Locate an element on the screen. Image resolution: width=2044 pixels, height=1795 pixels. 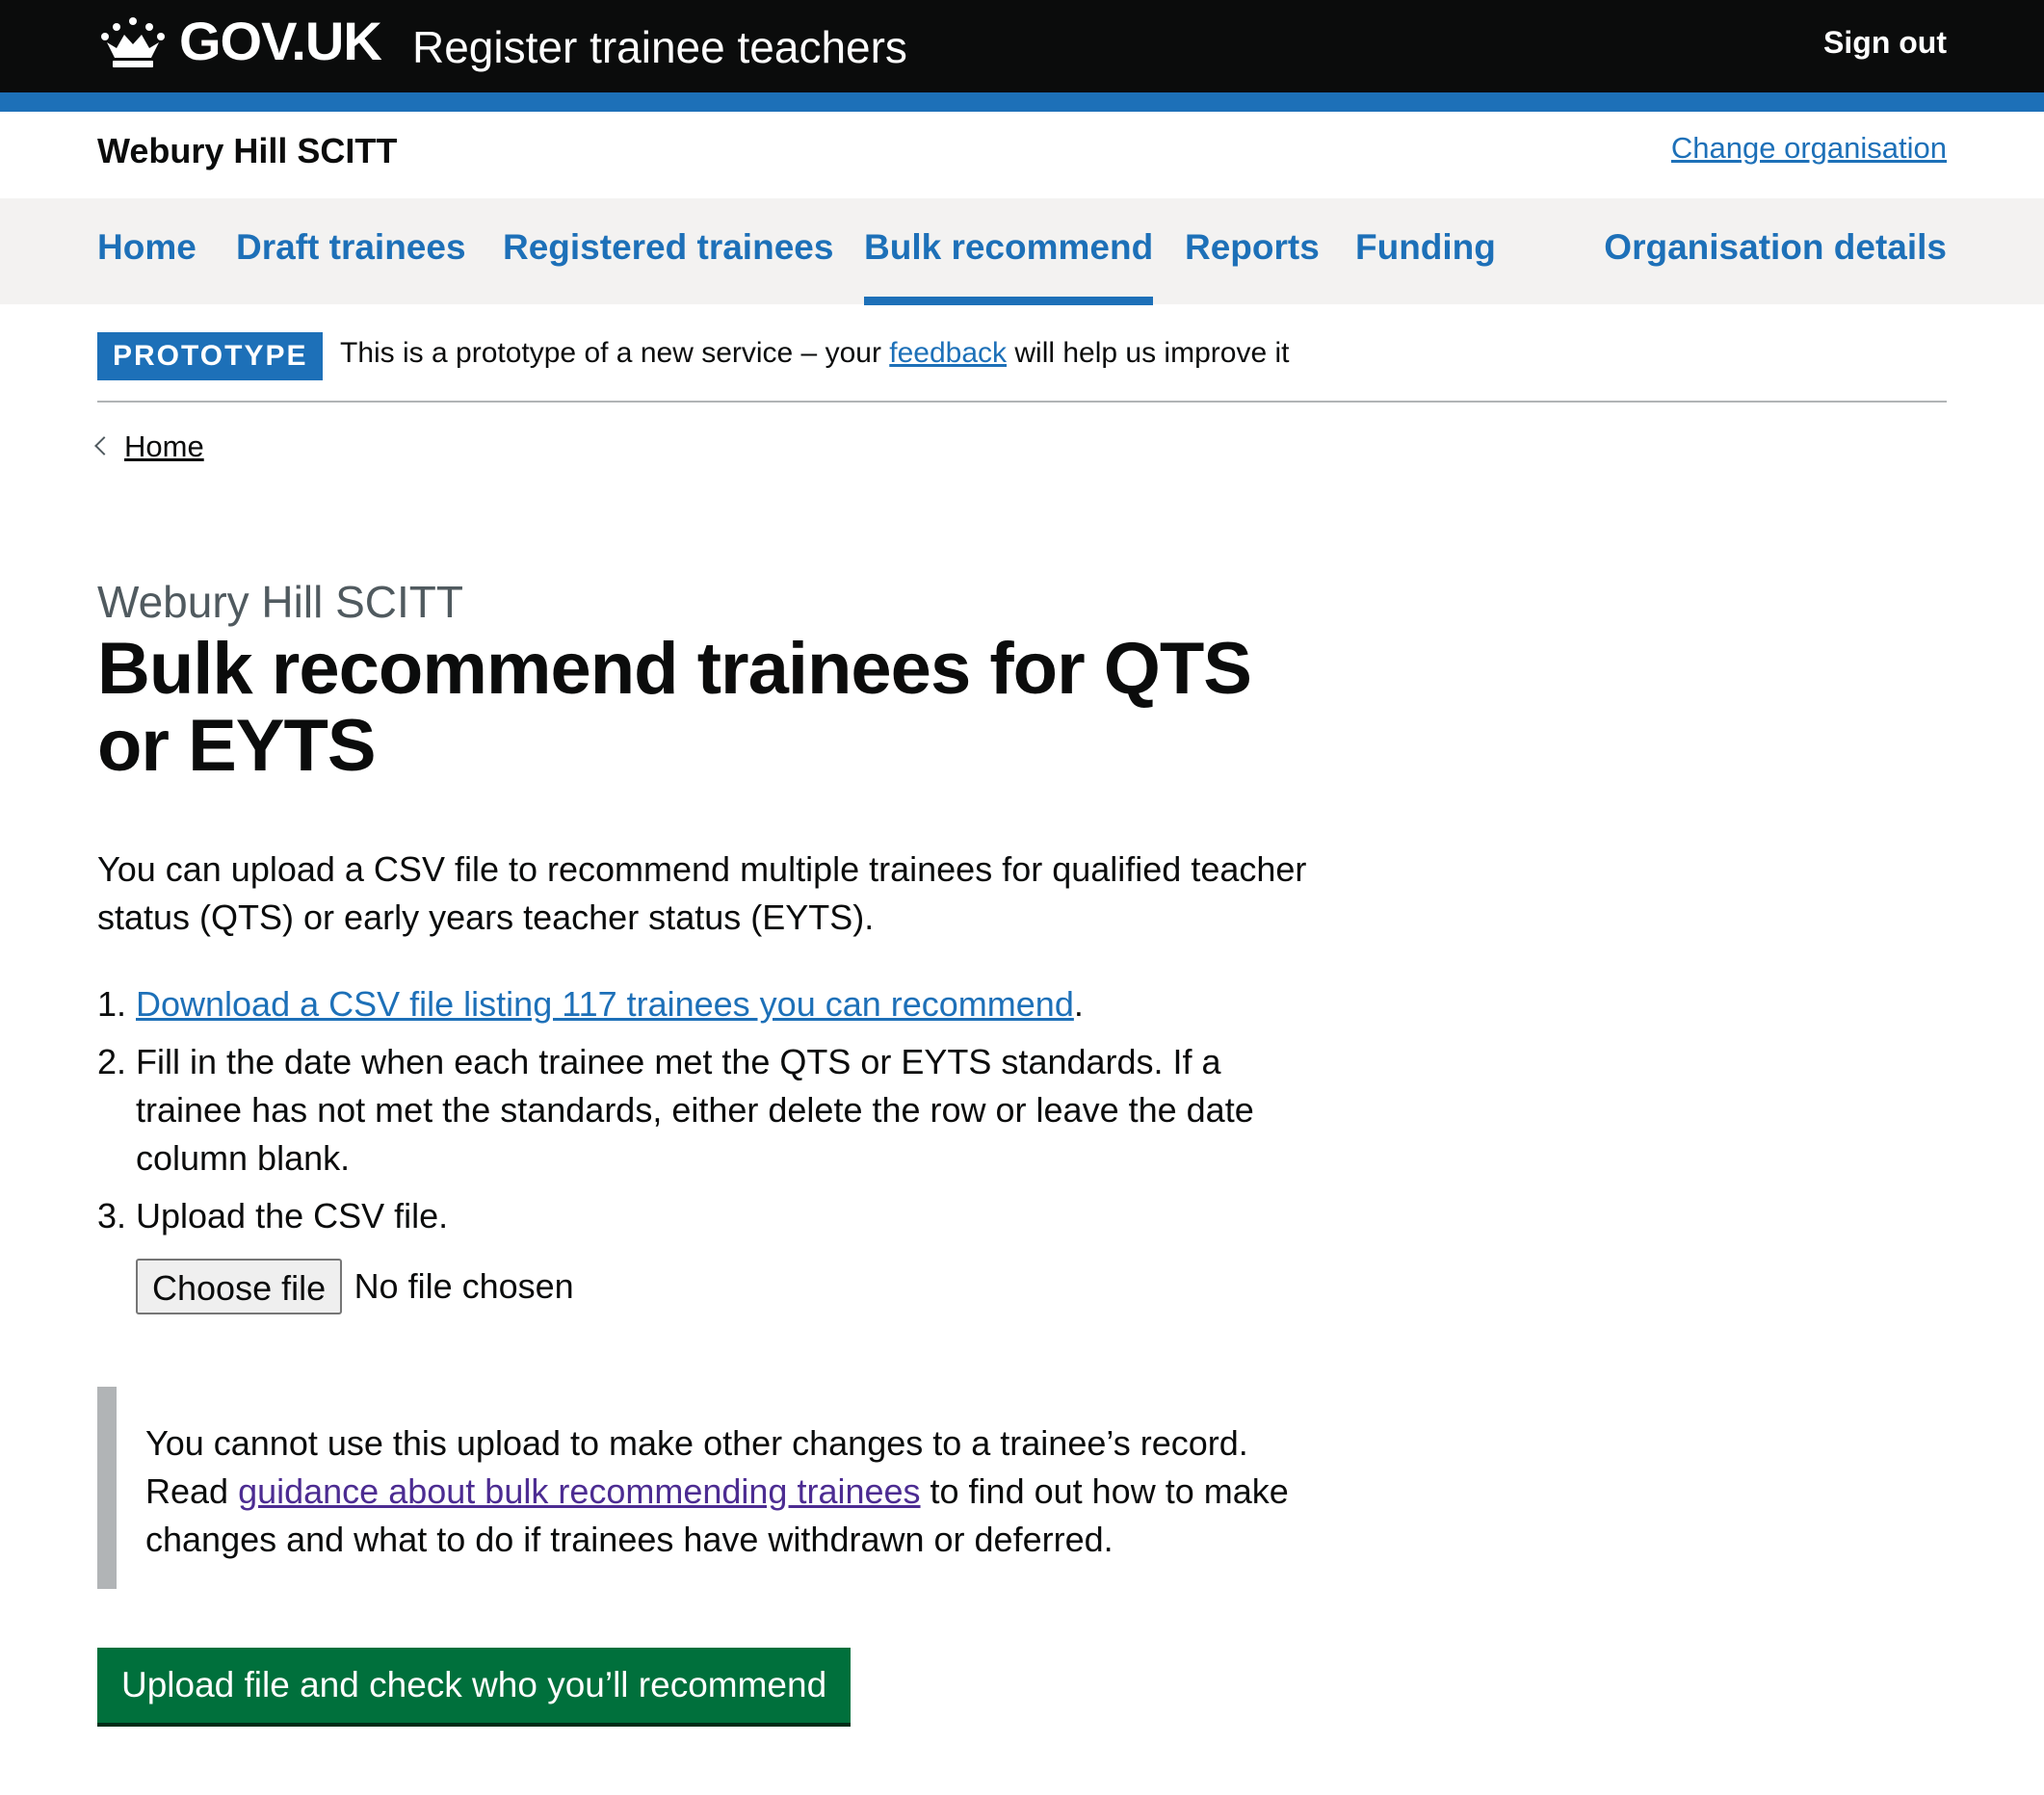
list-item: 3. Upload the CSV file. is located at coordinates (704, 1216).